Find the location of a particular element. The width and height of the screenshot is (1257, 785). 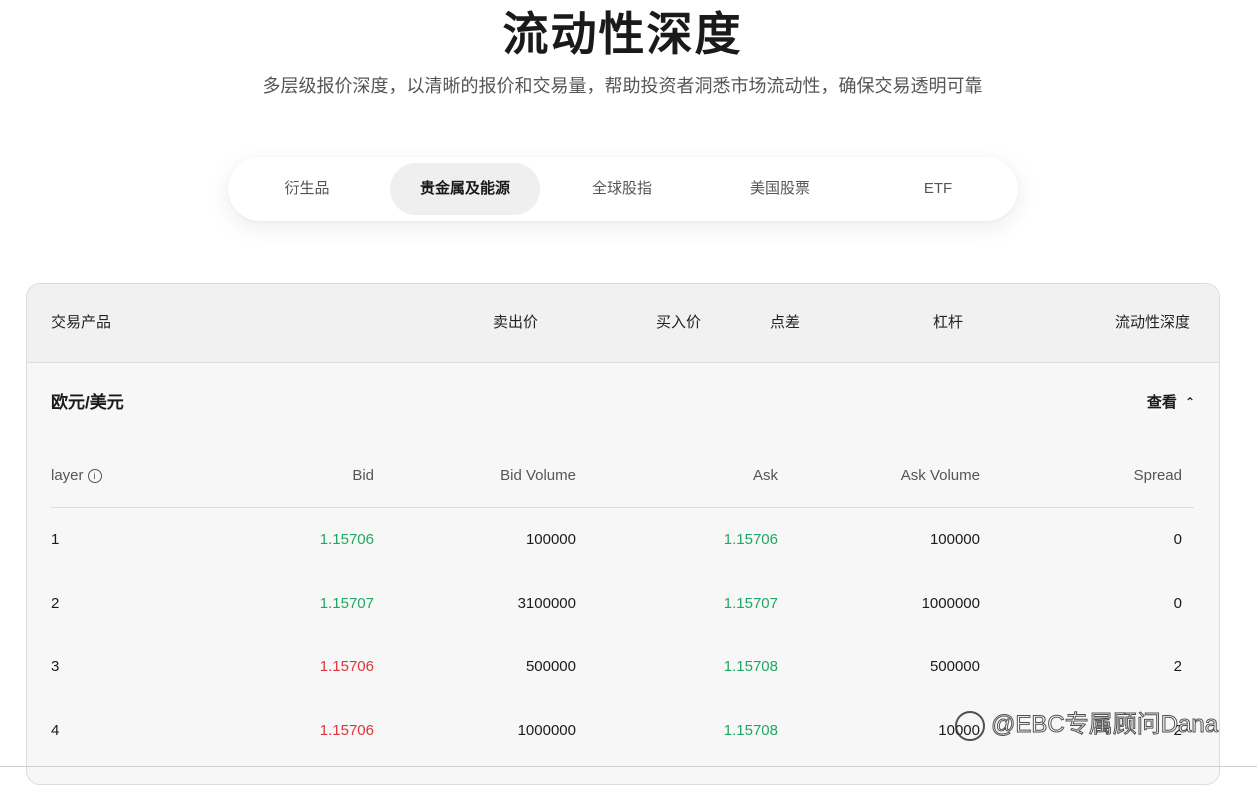

col-bid-price: 卖出价 is located at coordinates (516, 322).